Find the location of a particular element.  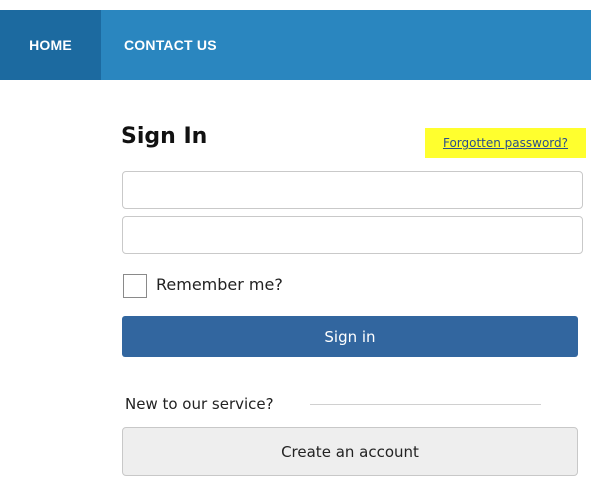

signin-title: Sign In is located at coordinates (164, 136).